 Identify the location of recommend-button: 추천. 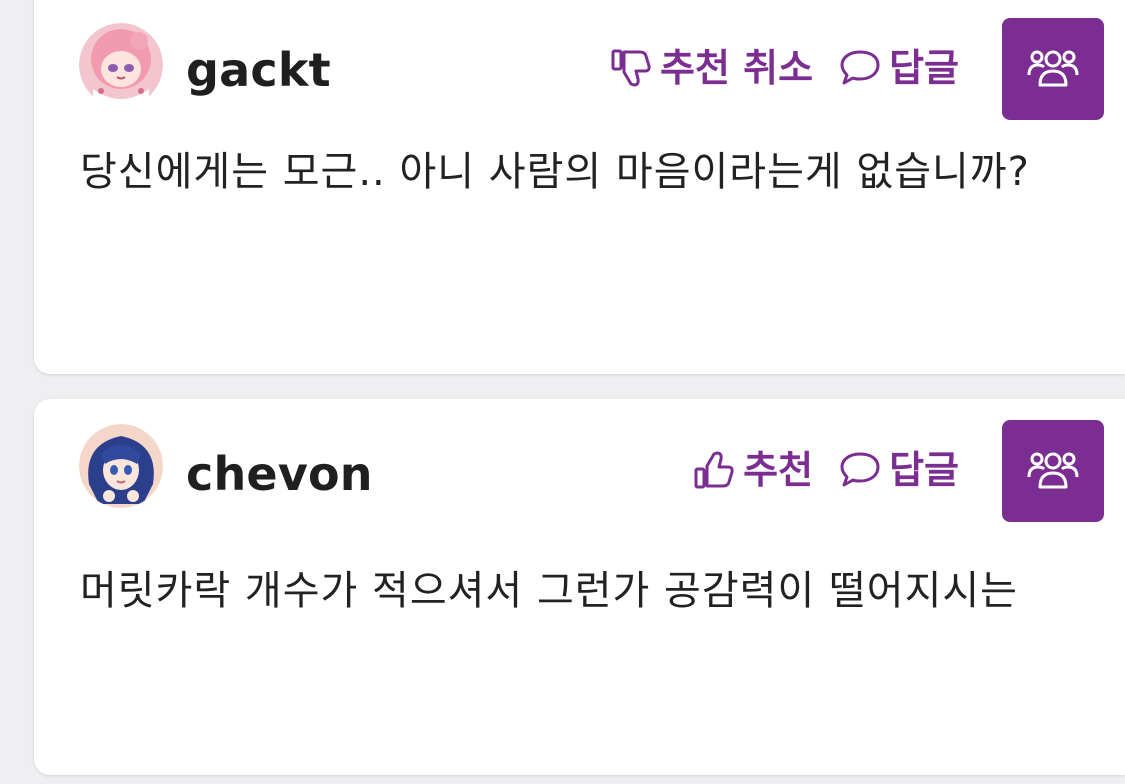
(753, 470).